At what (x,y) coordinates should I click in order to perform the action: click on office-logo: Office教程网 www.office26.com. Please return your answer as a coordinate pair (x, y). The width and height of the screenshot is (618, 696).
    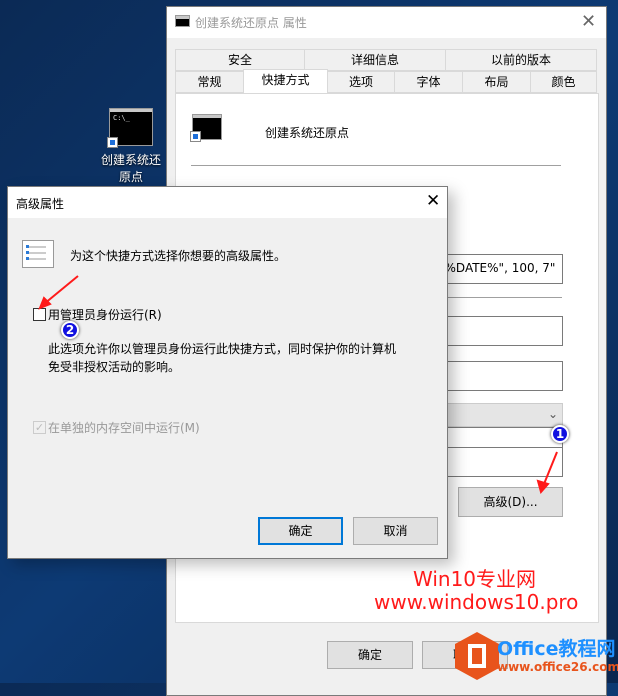
    Looking at the image, I should click on (536, 657).